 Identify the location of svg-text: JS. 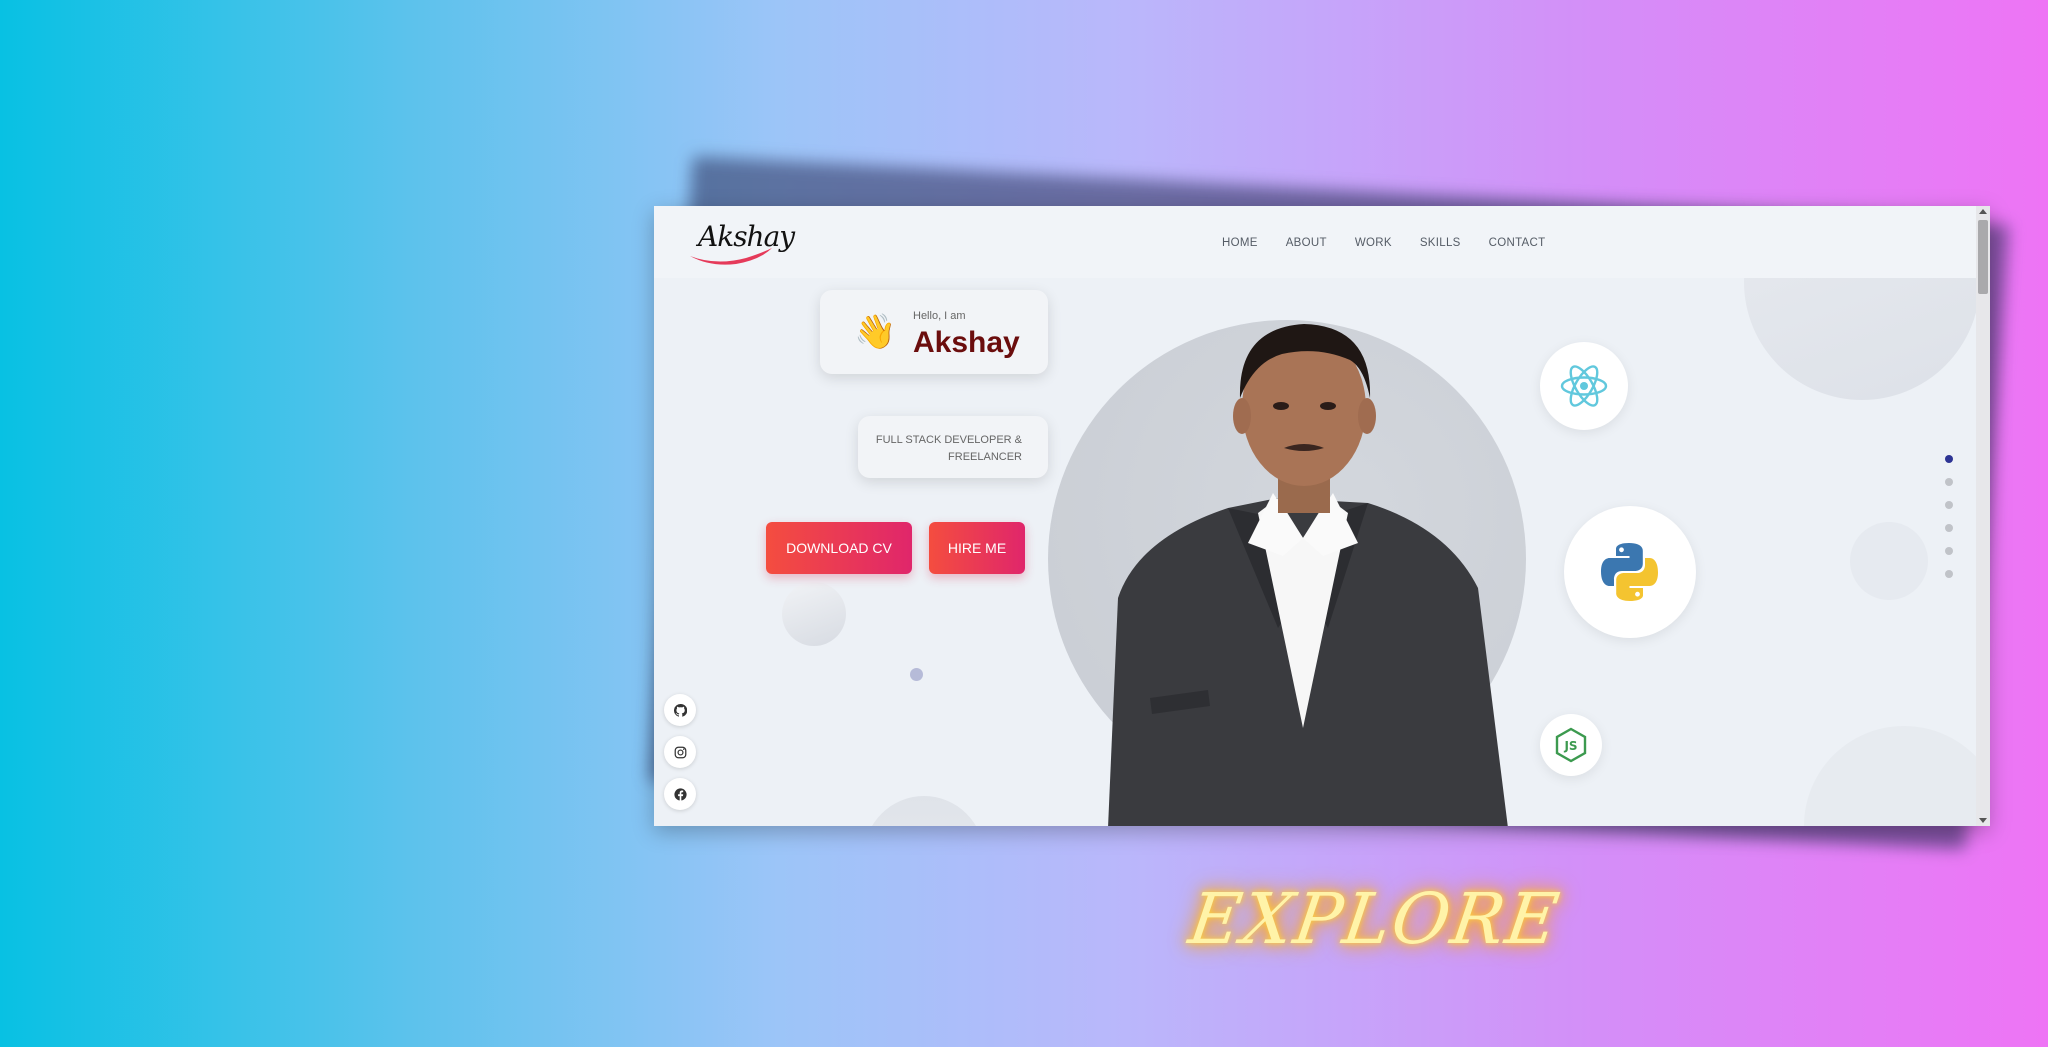
(1570, 746).